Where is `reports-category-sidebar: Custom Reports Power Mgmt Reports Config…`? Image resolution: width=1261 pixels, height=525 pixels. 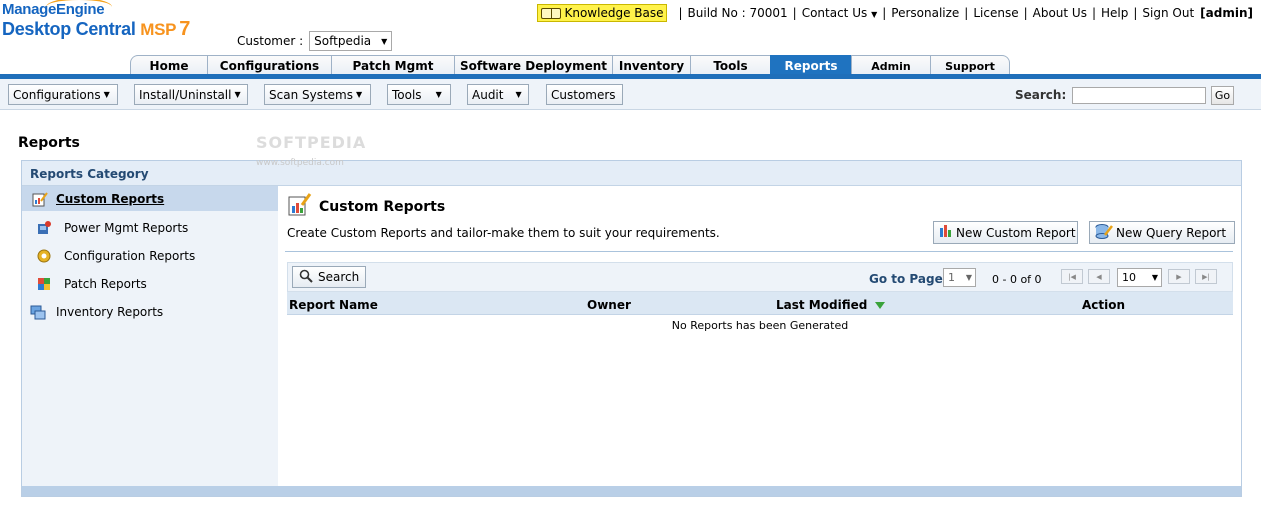 reports-category-sidebar: Custom Reports Power Mgmt Reports Config… is located at coordinates (150, 336).